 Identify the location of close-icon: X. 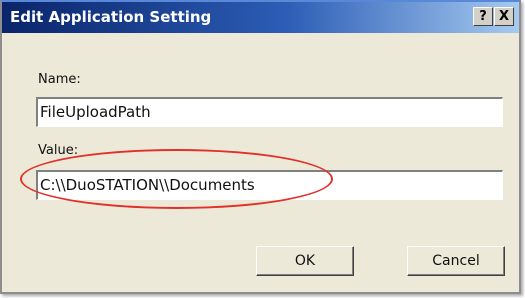
(504, 16).